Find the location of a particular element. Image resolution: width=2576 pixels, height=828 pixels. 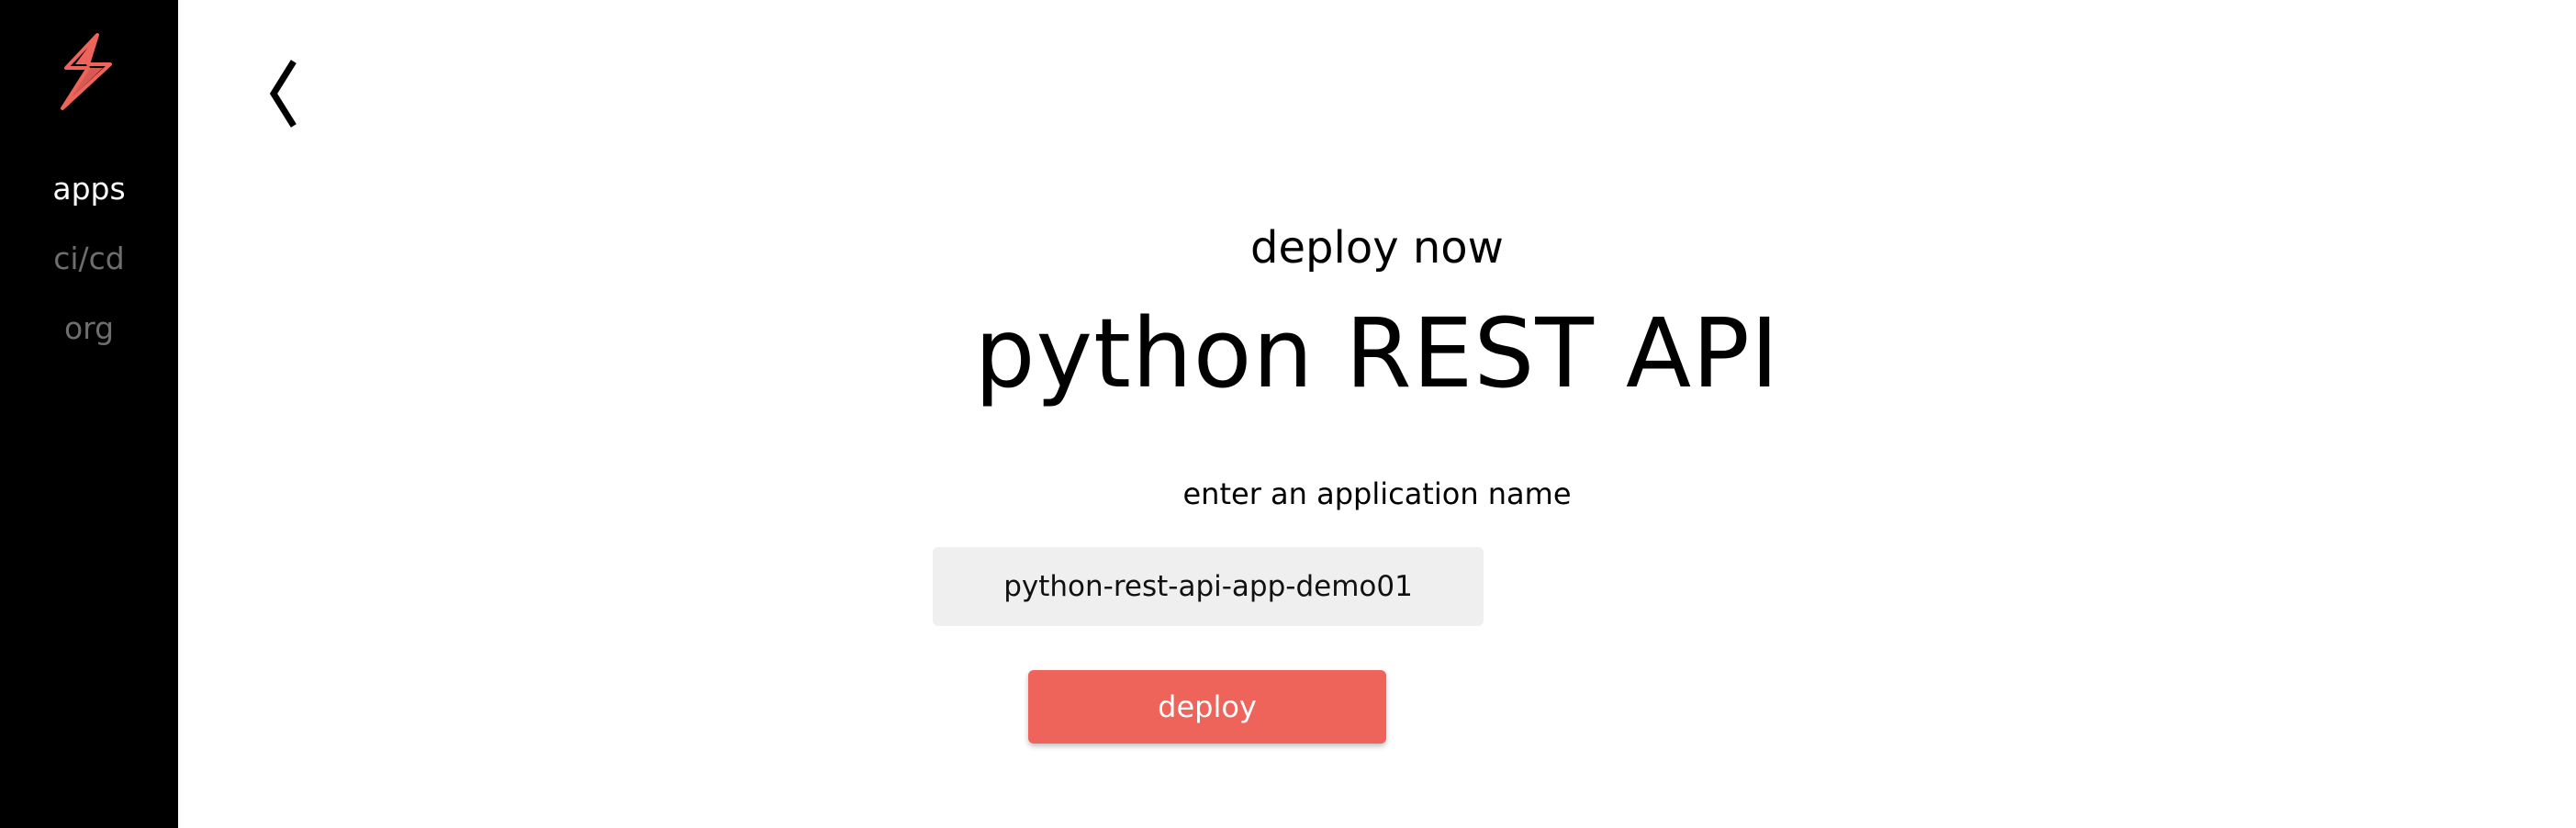

app-name-input is located at coordinates (1208, 586).